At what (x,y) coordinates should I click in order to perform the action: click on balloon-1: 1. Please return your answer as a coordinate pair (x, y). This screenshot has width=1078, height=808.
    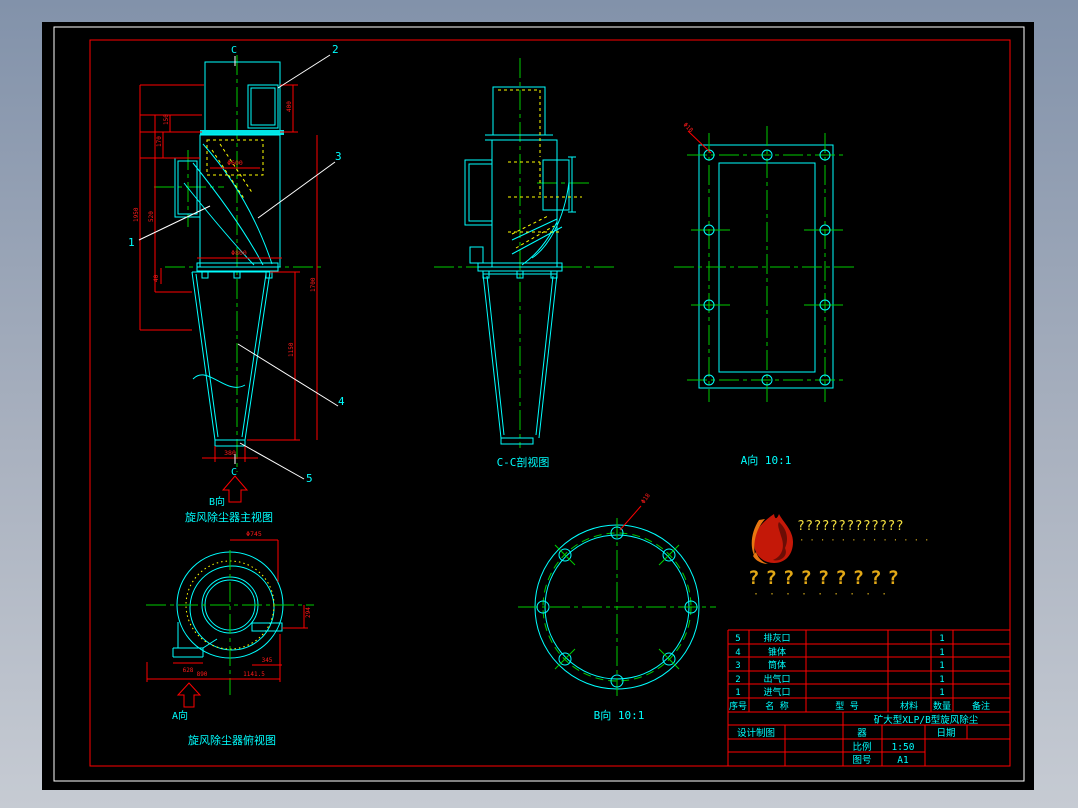
    Looking at the image, I should click on (131, 242).